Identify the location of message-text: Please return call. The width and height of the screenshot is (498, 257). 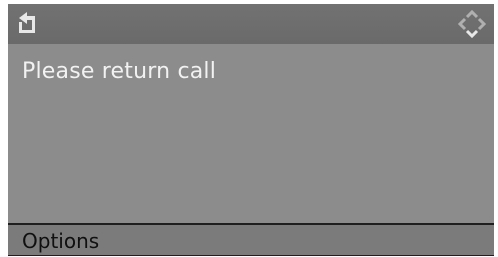
(119, 71).